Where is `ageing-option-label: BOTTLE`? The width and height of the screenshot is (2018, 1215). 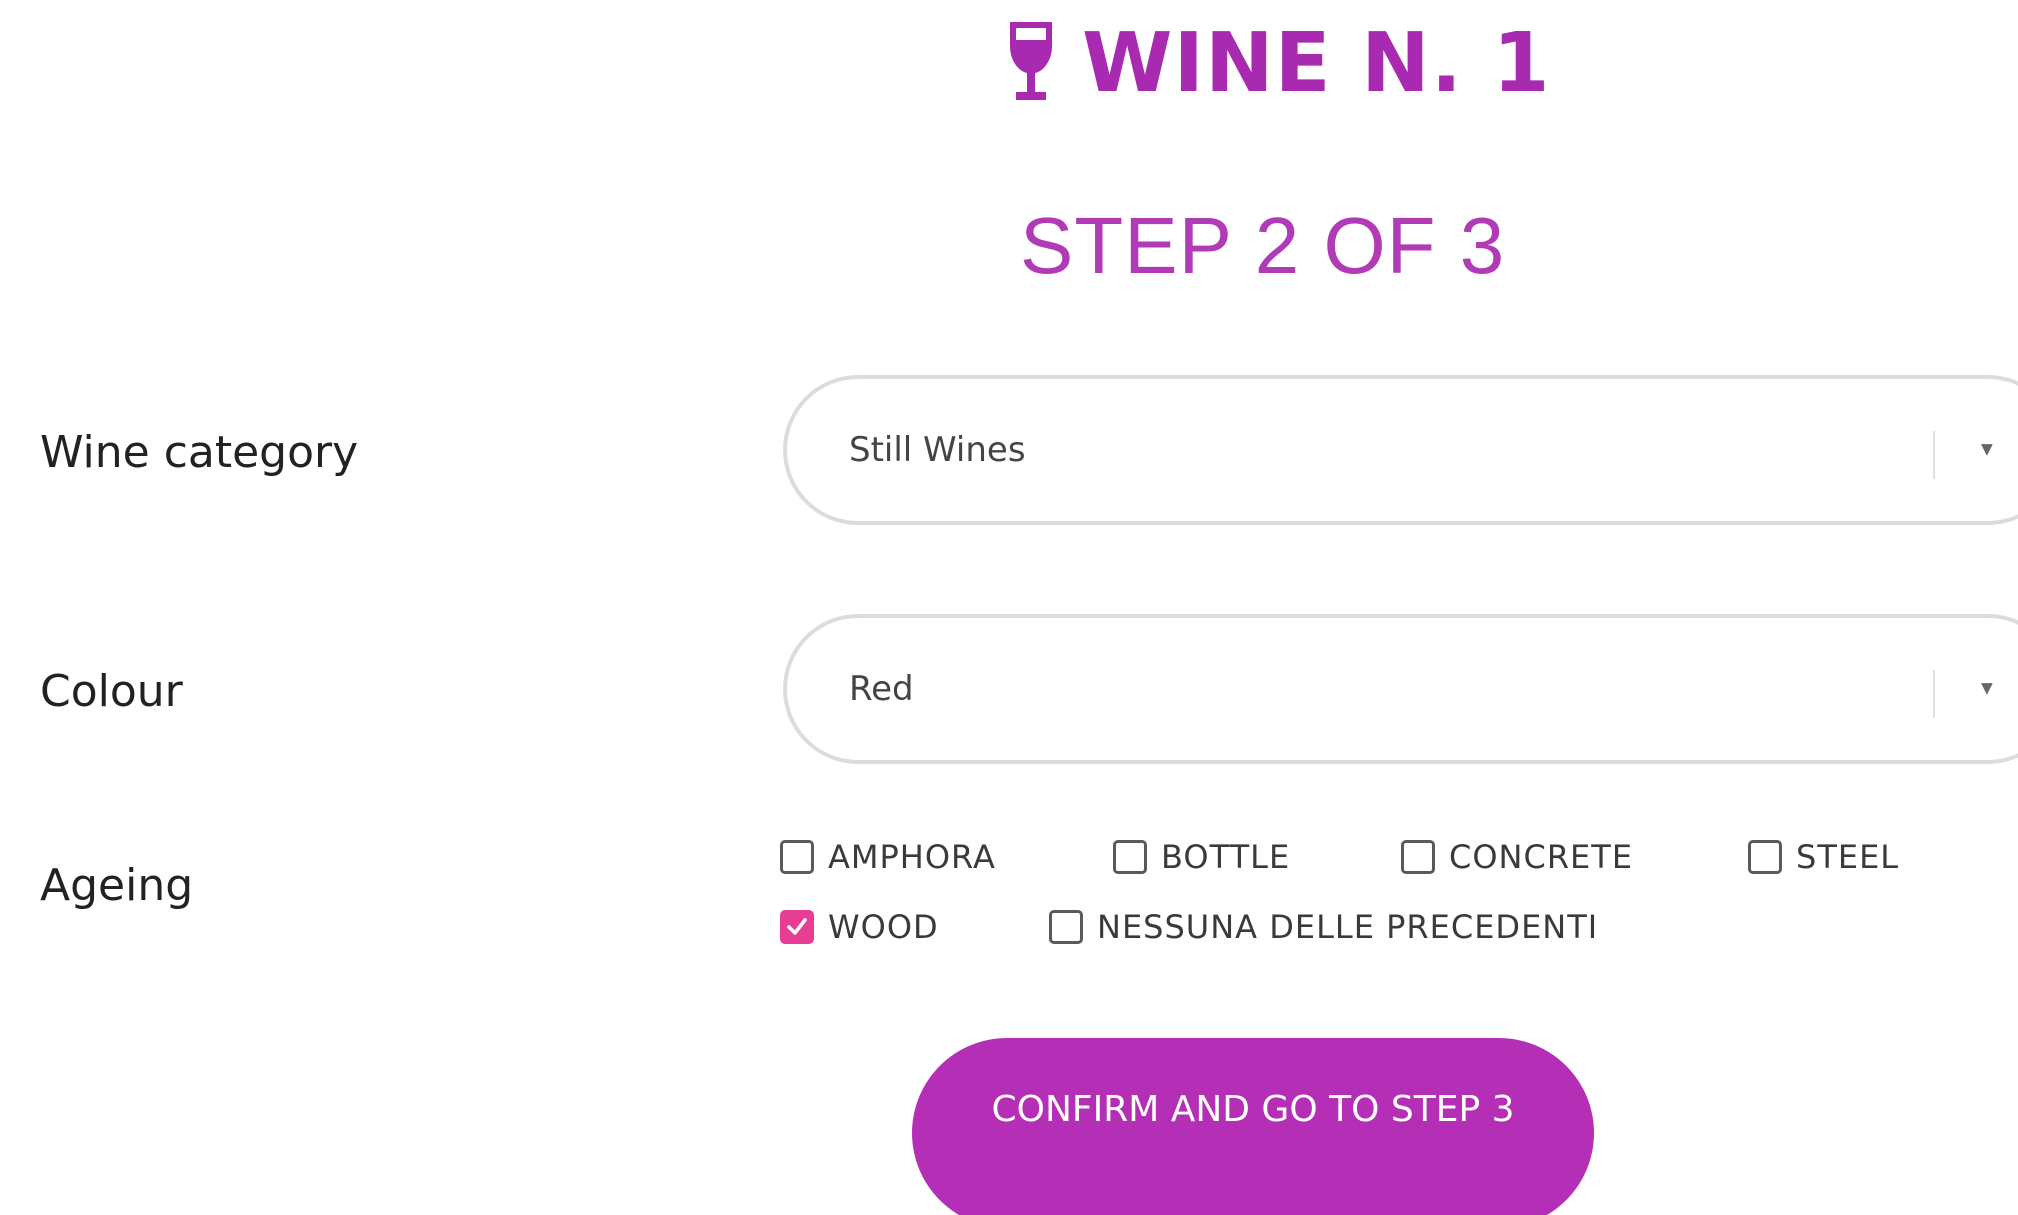
ageing-option-label: BOTTLE is located at coordinates (1226, 857).